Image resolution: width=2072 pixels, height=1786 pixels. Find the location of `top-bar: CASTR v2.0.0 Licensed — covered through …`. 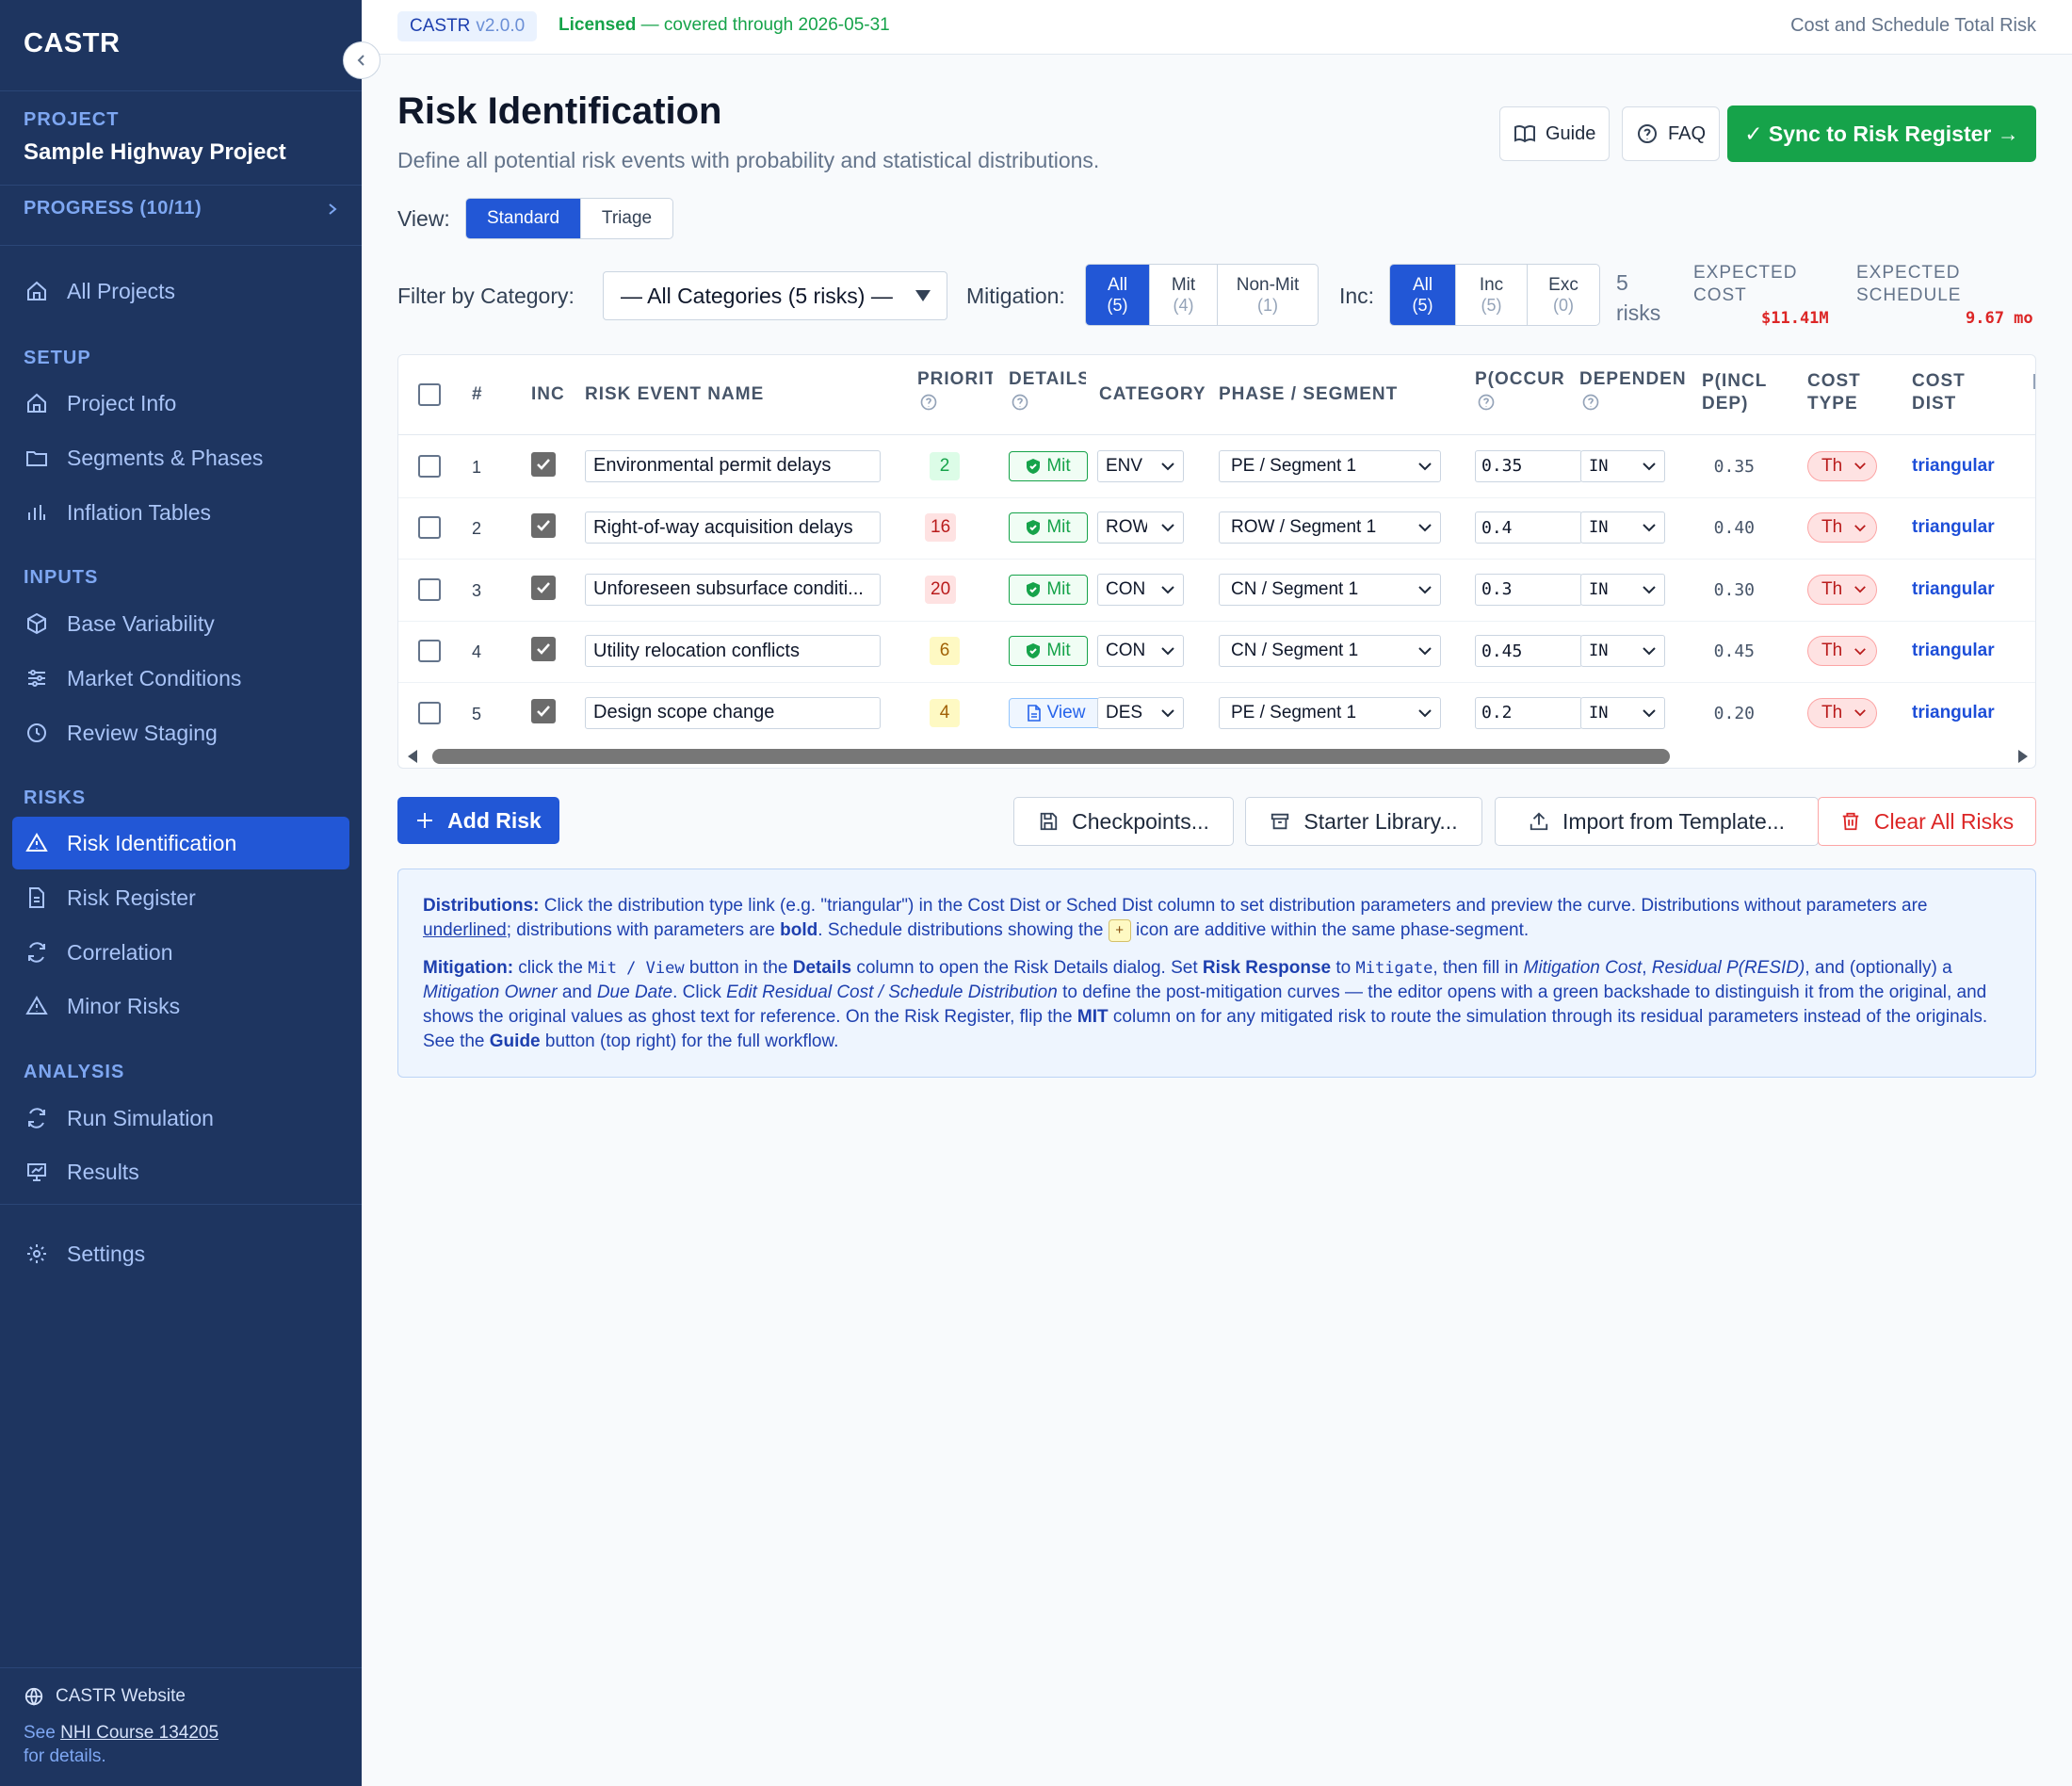

top-bar: CASTR v2.0.0 Licensed — covered through … is located at coordinates (1217, 28).